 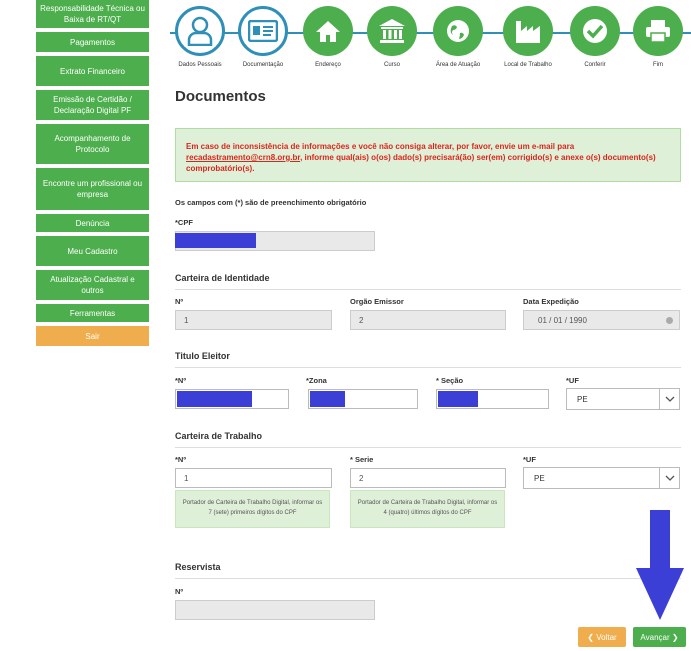 What do you see at coordinates (92, 189) in the screenshot?
I see `sidebar-item-encontre-profissional: Encontre um profissional ou empresa` at bounding box center [92, 189].